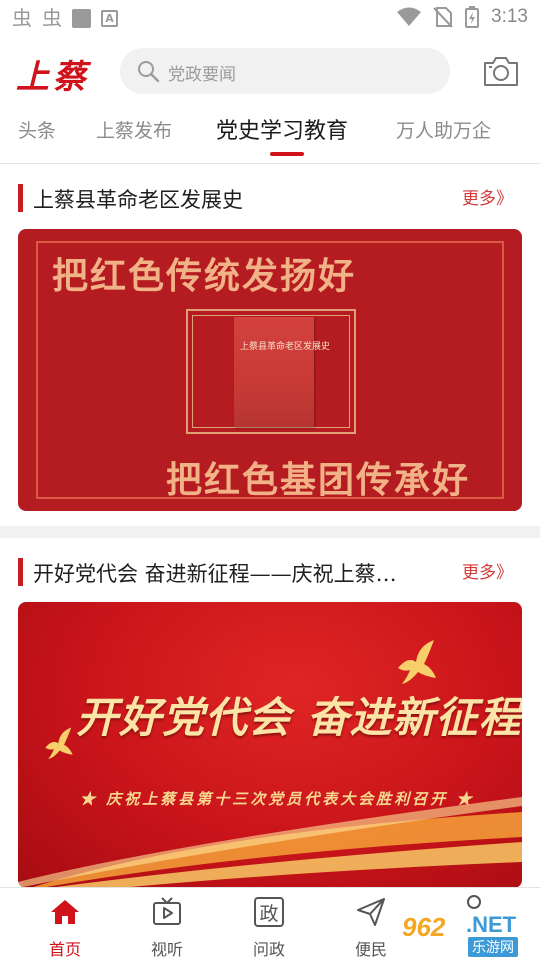  Describe the element at coordinates (318, 480) in the screenshot. I see `banner-subheadline: 把红色基团传承好` at that location.